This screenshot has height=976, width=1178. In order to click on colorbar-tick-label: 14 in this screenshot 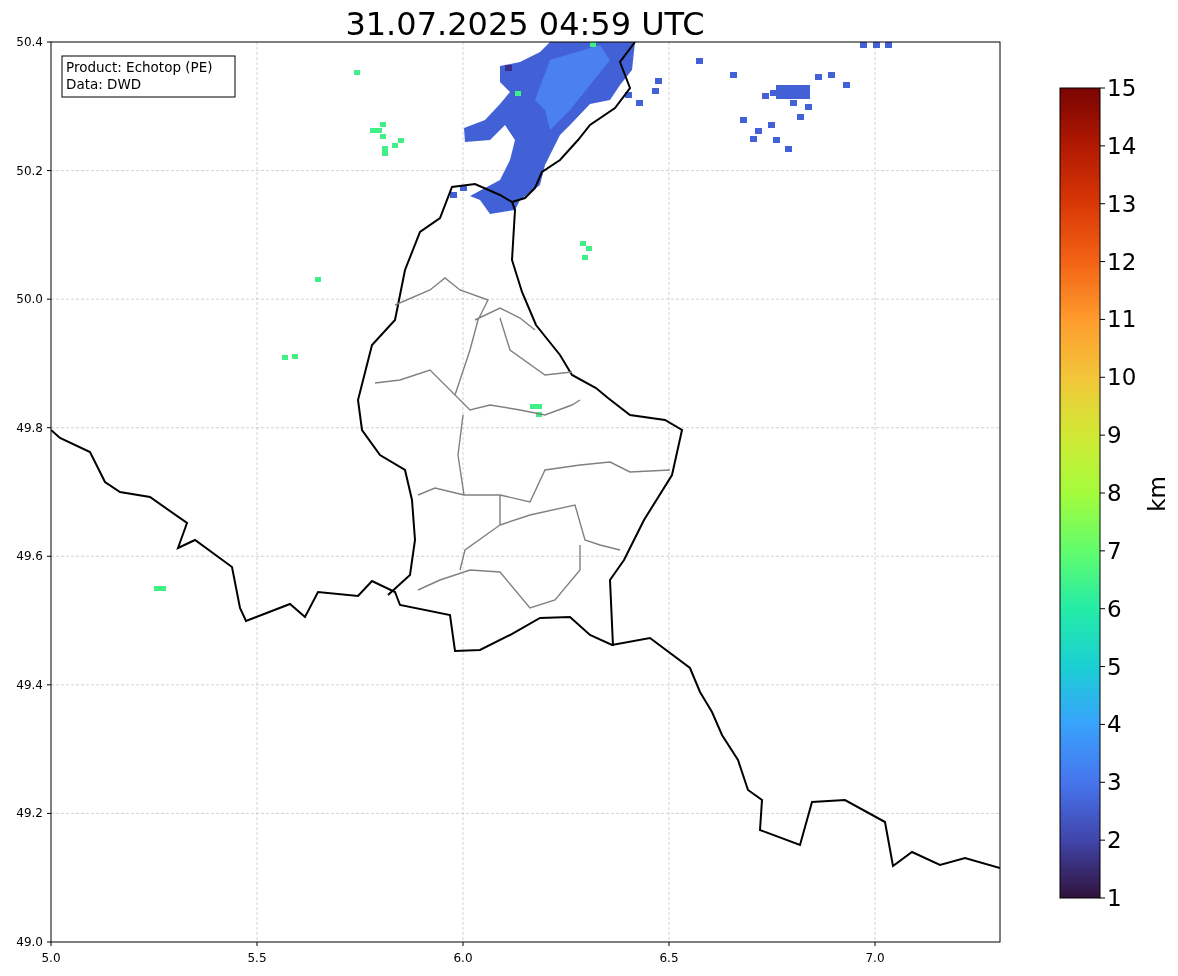, I will do `click(1122, 145)`.